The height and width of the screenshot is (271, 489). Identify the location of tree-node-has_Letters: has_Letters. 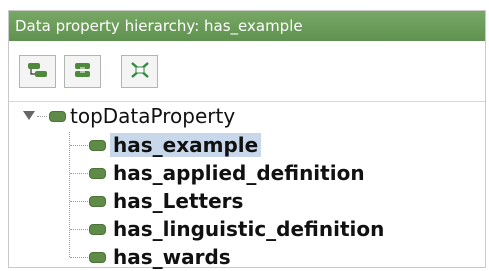
(167, 201).